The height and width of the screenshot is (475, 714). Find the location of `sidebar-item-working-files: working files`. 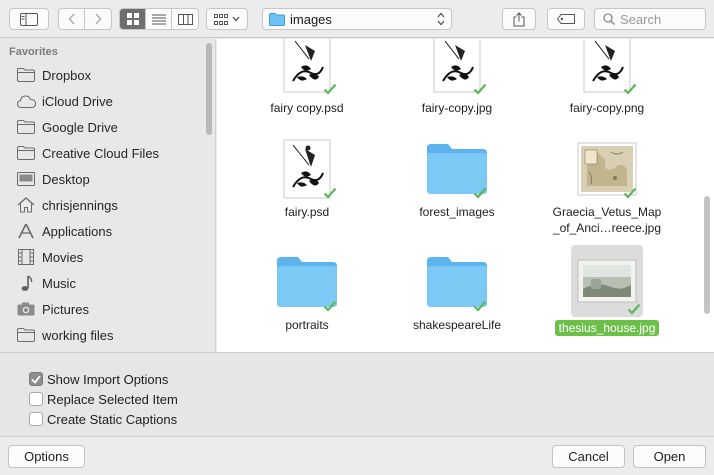

sidebar-item-working-files: working files is located at coordinates (110, 335).